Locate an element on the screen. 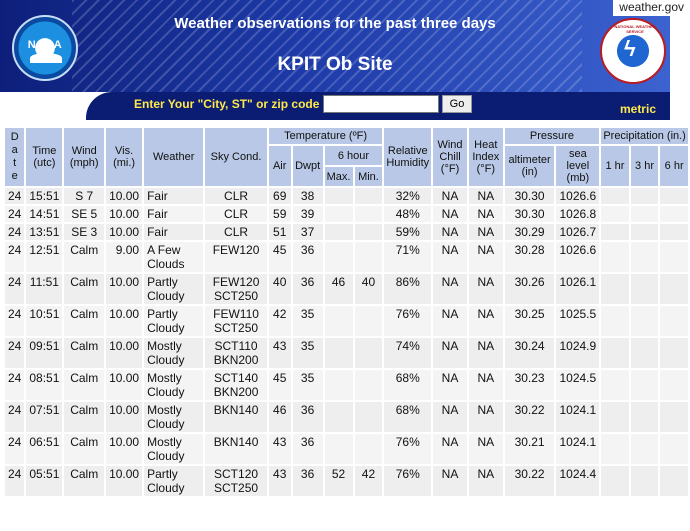  col-temperature: Temperature (ºF) is located at coordinates (325, 136).